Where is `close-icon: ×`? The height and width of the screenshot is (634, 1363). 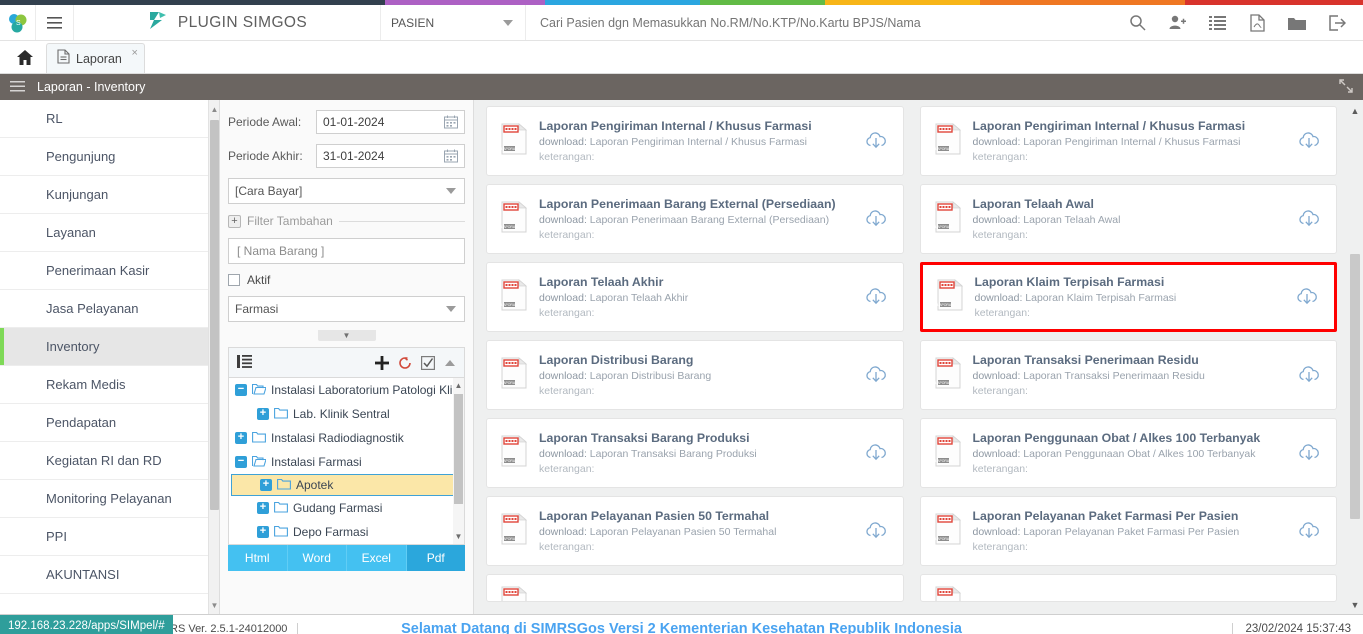
close-icon: × is located at coordinates (134, 53).